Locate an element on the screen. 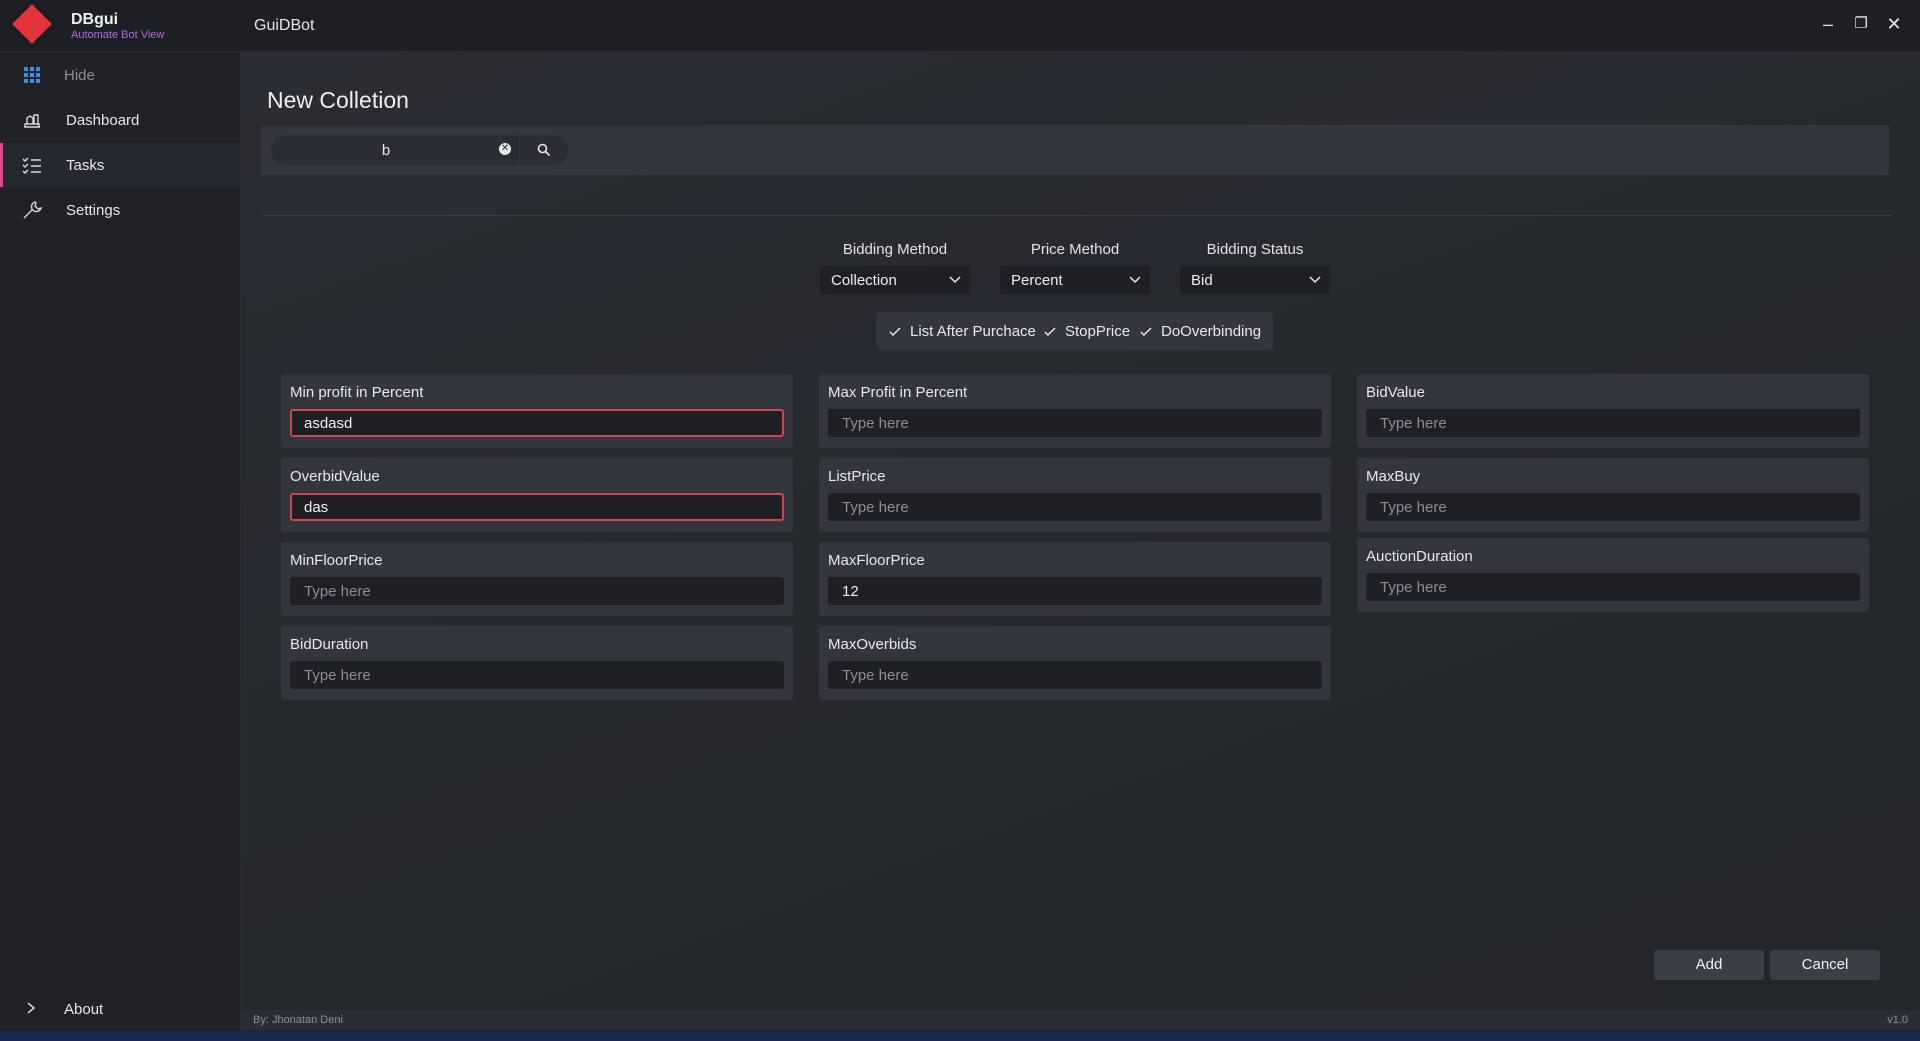 The height and width of the screenshot is (1041, 1920). bid-value-input: Type here is located at coordinates (1613, 423).